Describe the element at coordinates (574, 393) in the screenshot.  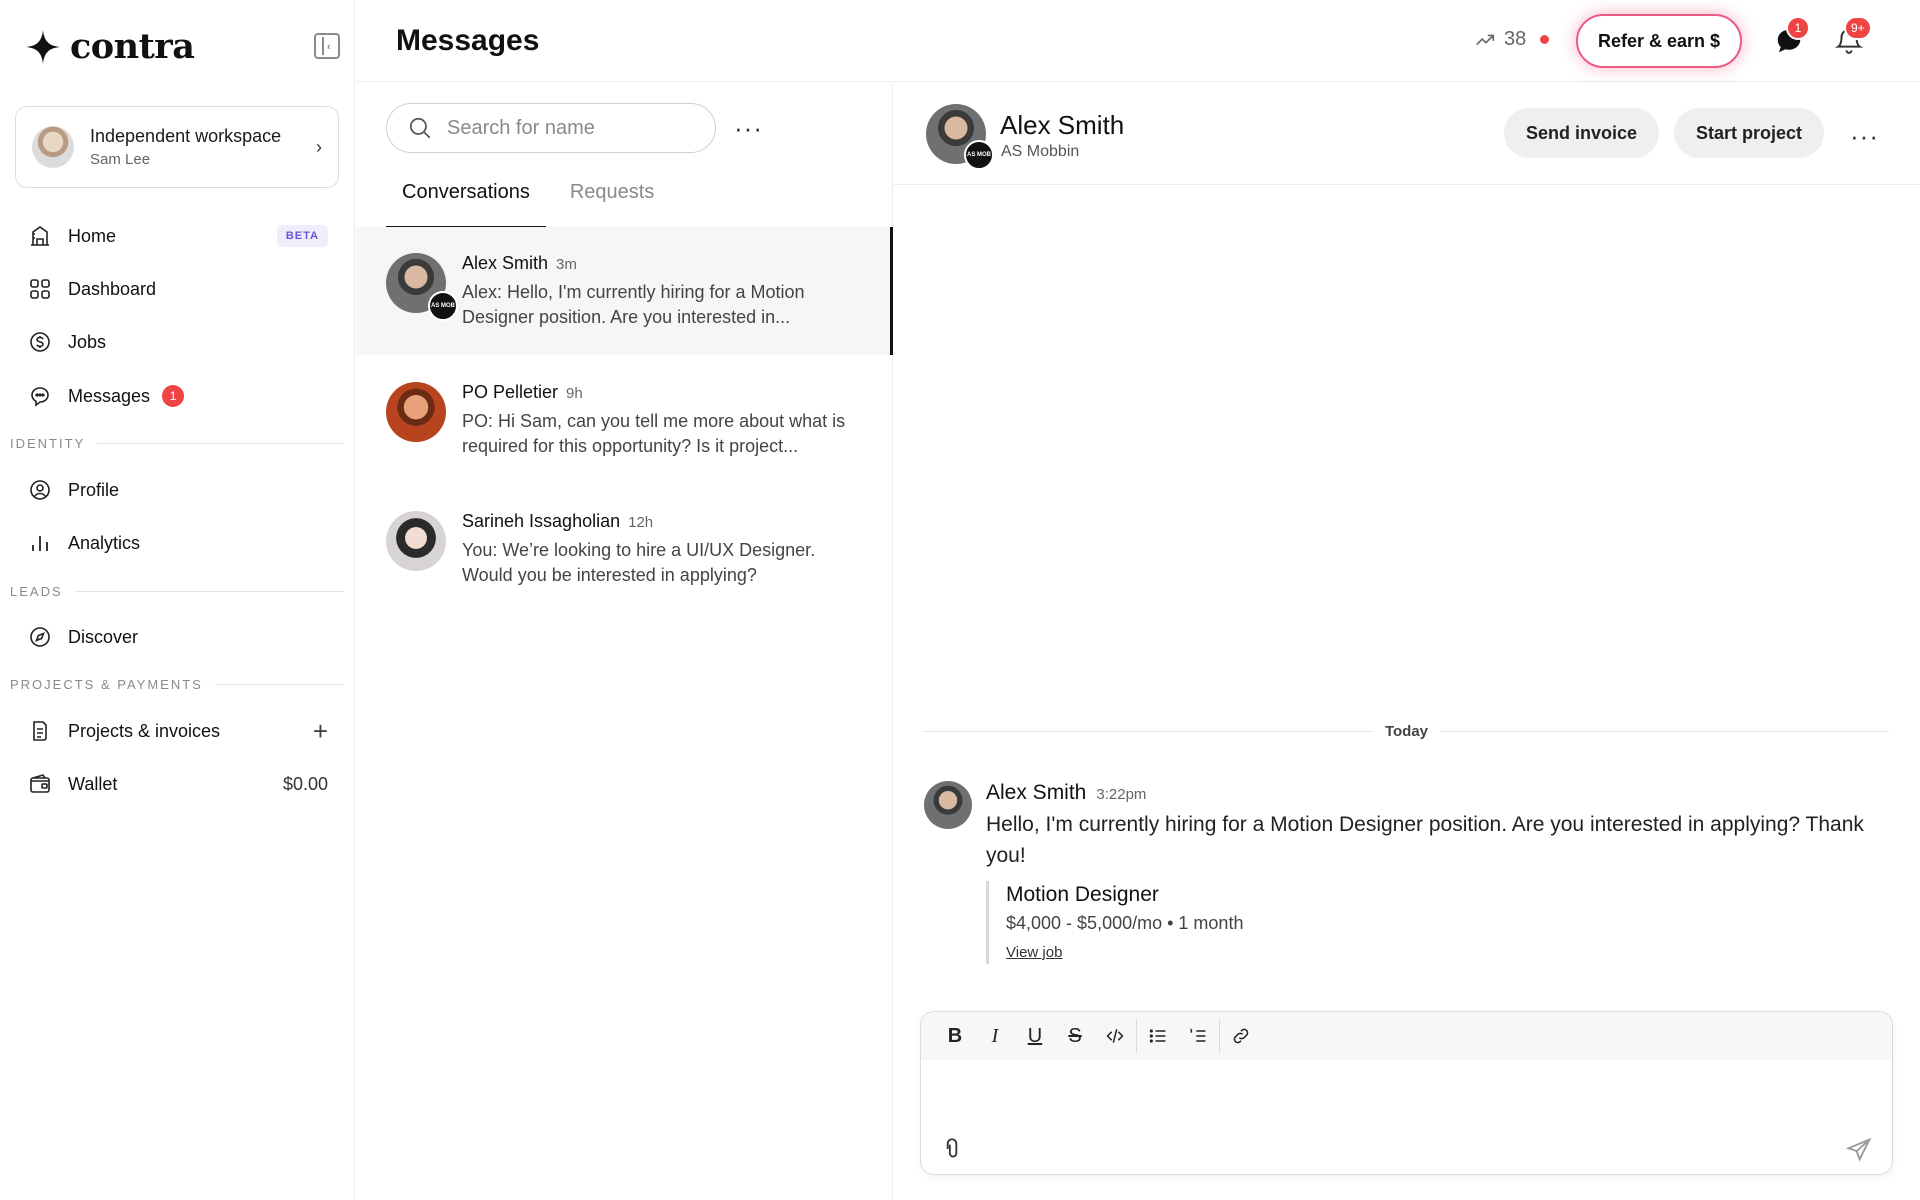
I see `conversation-time: 9h` at that location.